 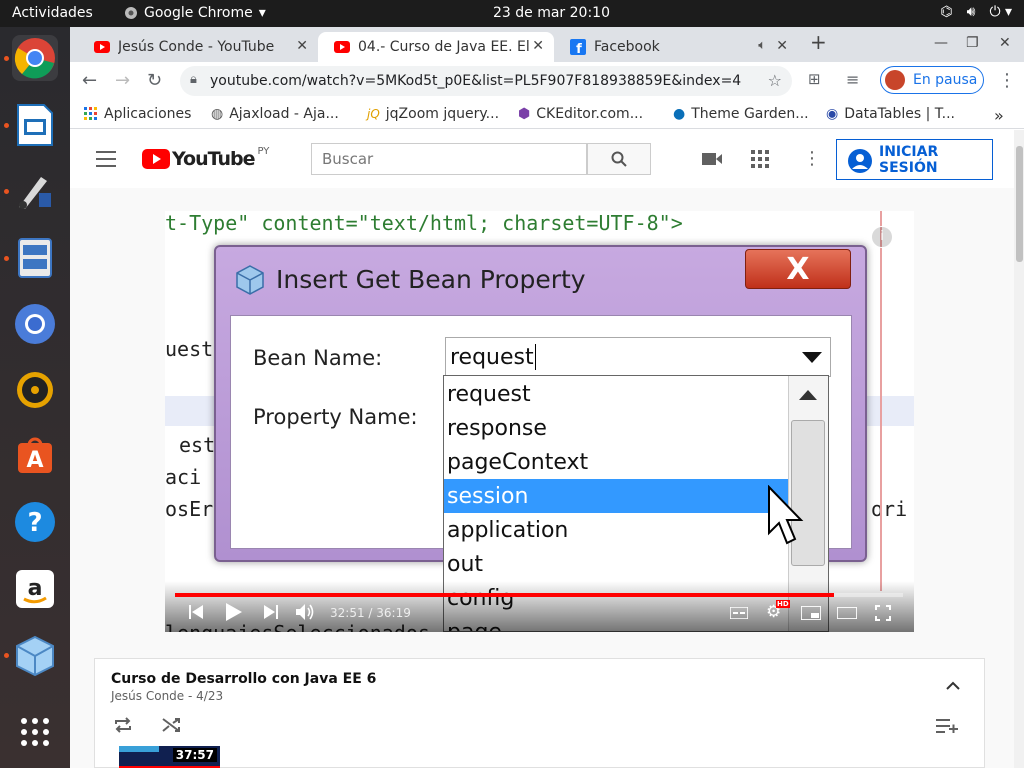 What do you see at coordinates (616, 564) in the screenshot?
I see `list-item: out` at bounding box center [616, 564].